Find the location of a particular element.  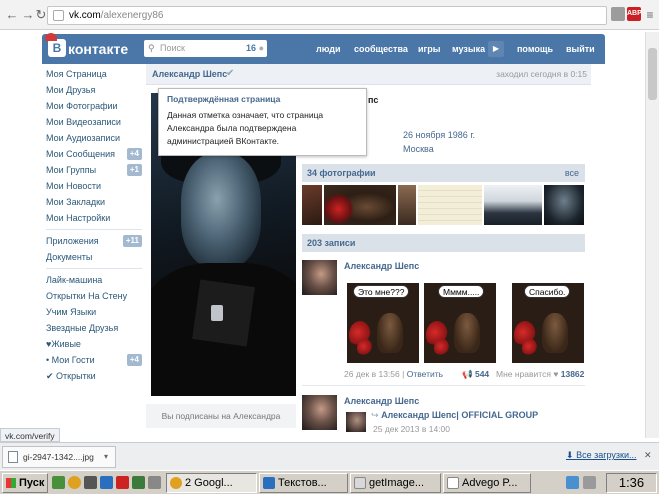

repost-block: 📢 544 is located at coordinates (475, 374).